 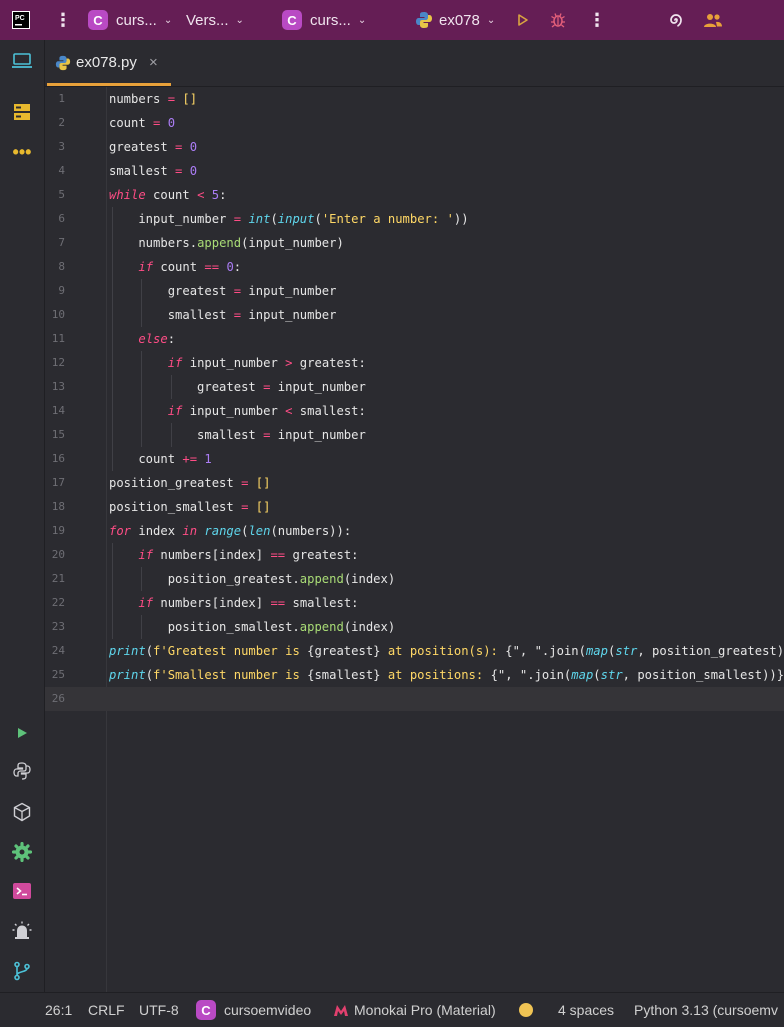 I want to click on code-token: 5, so click(x=215, y=195).